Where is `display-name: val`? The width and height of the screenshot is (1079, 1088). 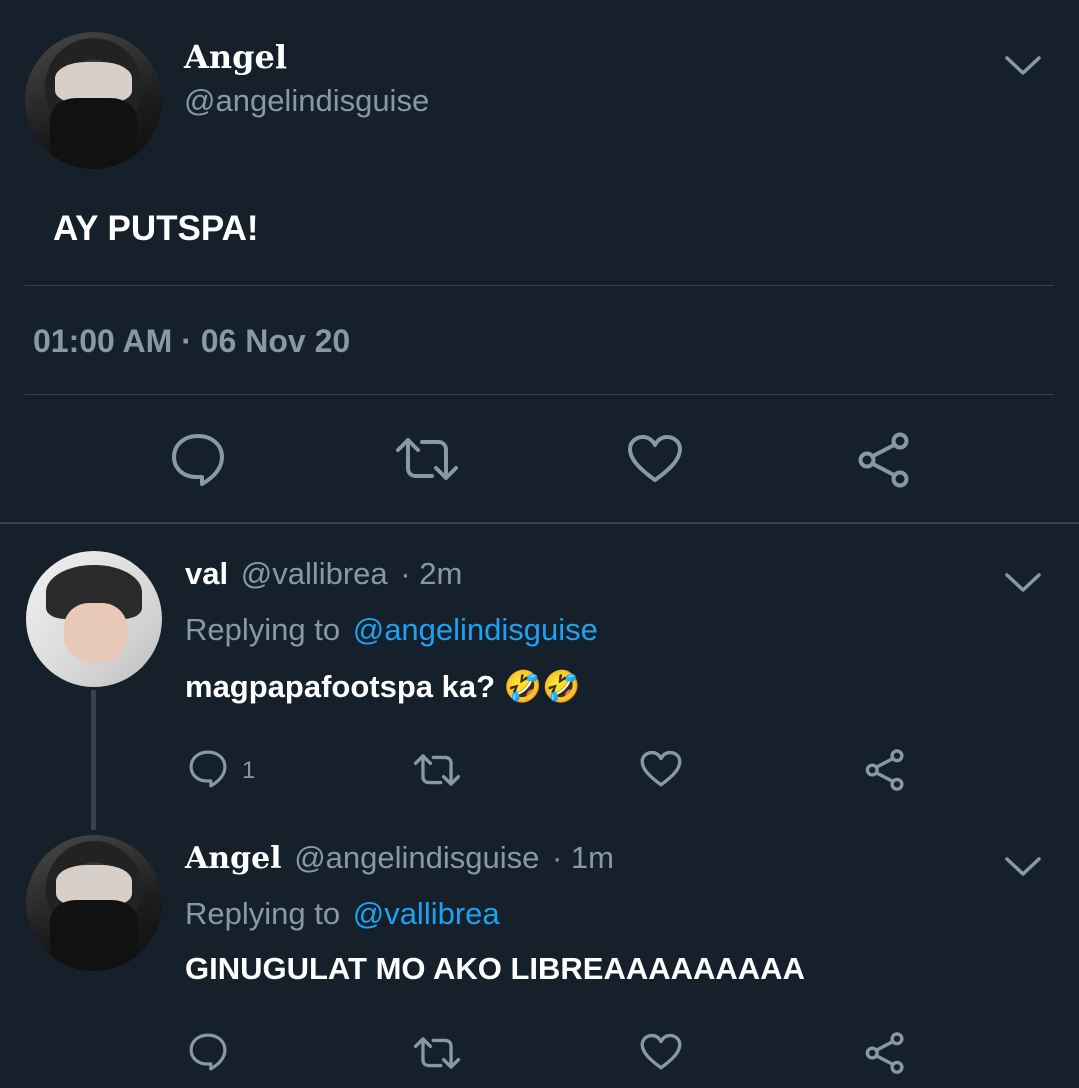 display-name: val is located at coordinates (206, 573).